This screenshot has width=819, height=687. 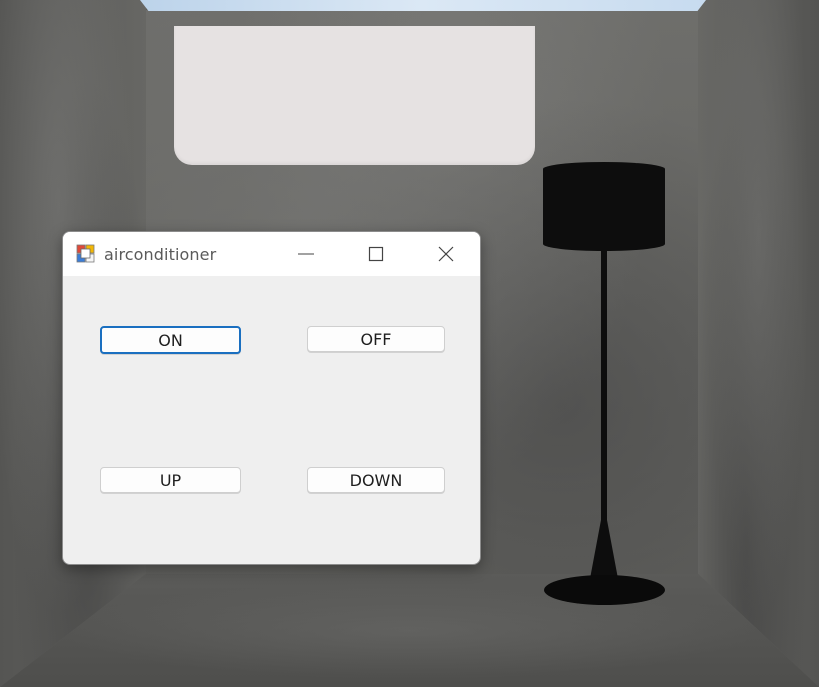 I want to click on down-button: DOWN, so click(x=376, y=480).